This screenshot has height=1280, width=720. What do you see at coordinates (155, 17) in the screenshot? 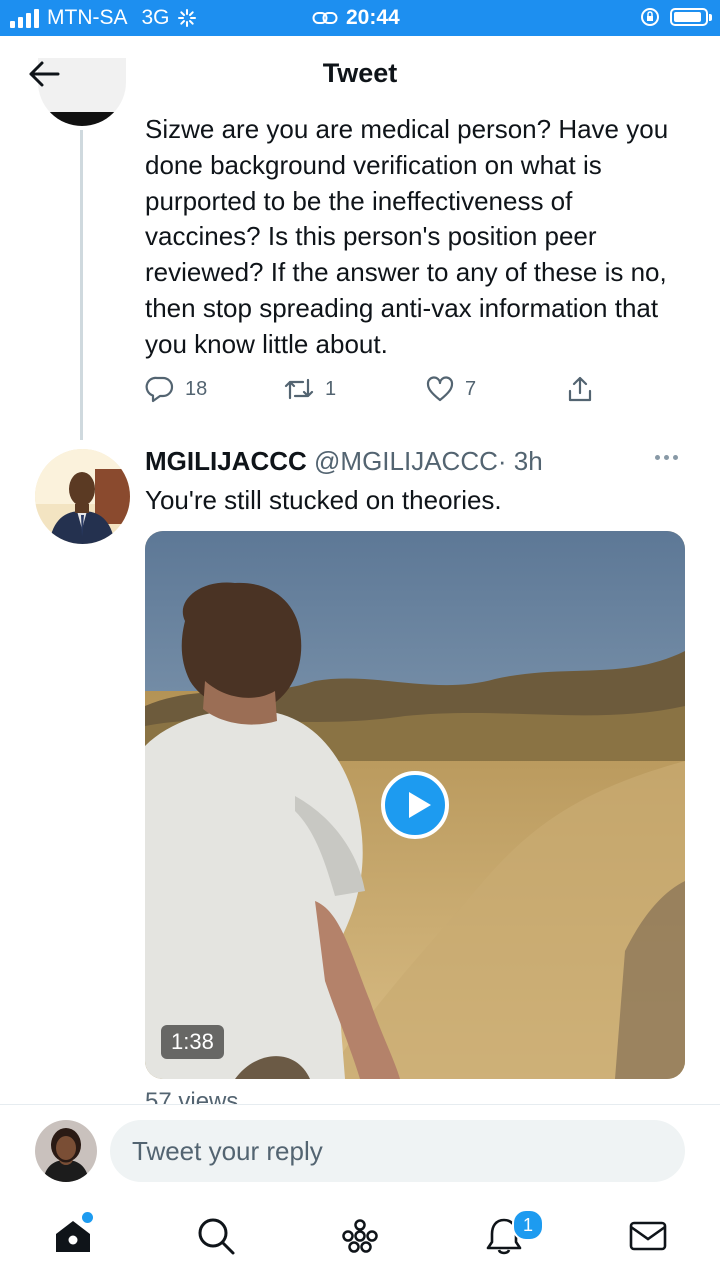
I see `network-label: 3G` at bounding box center [155, 17].